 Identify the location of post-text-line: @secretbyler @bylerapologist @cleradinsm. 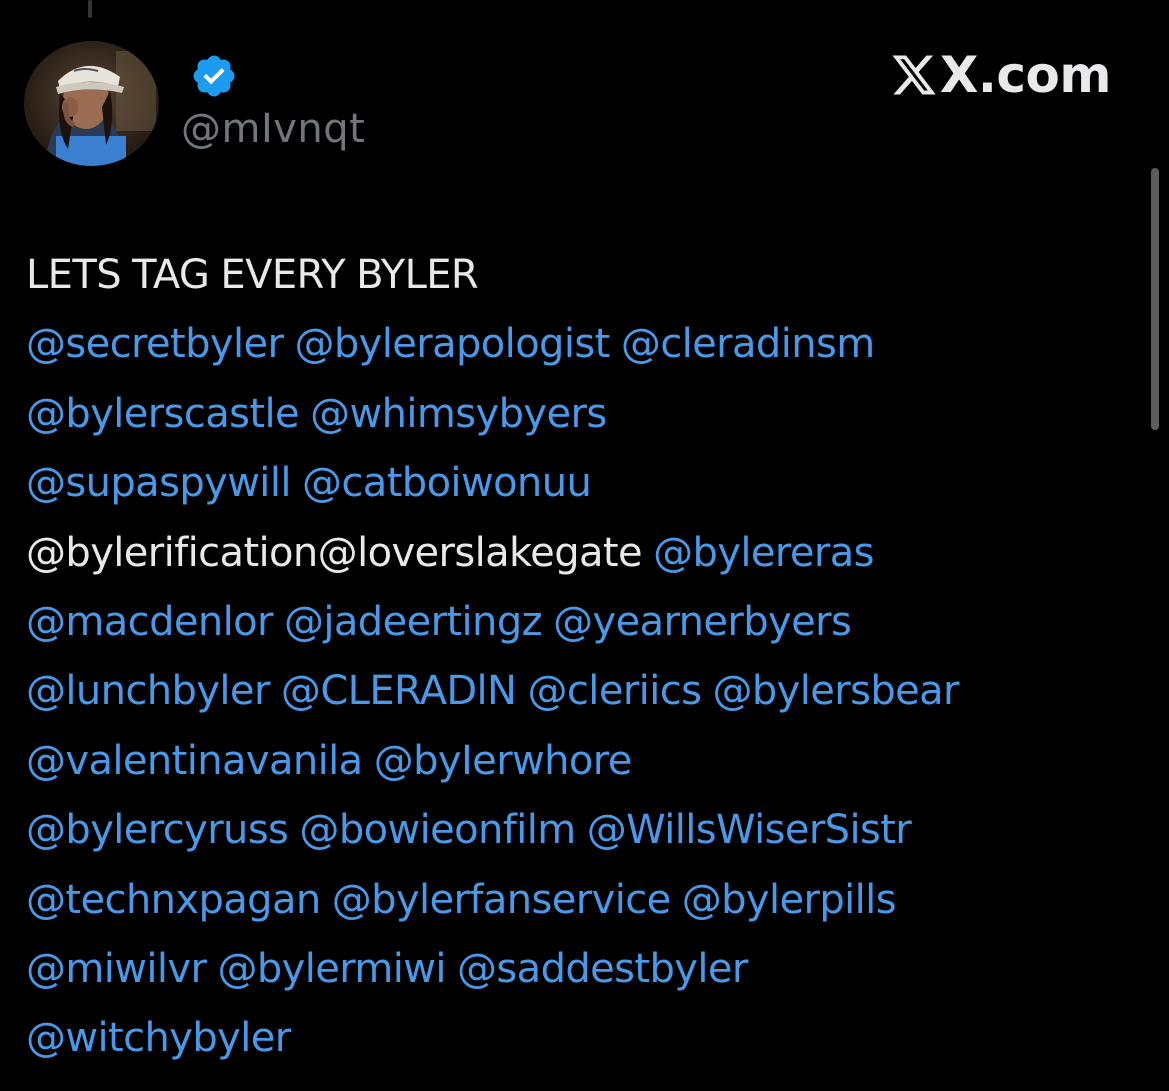
(588, 344).